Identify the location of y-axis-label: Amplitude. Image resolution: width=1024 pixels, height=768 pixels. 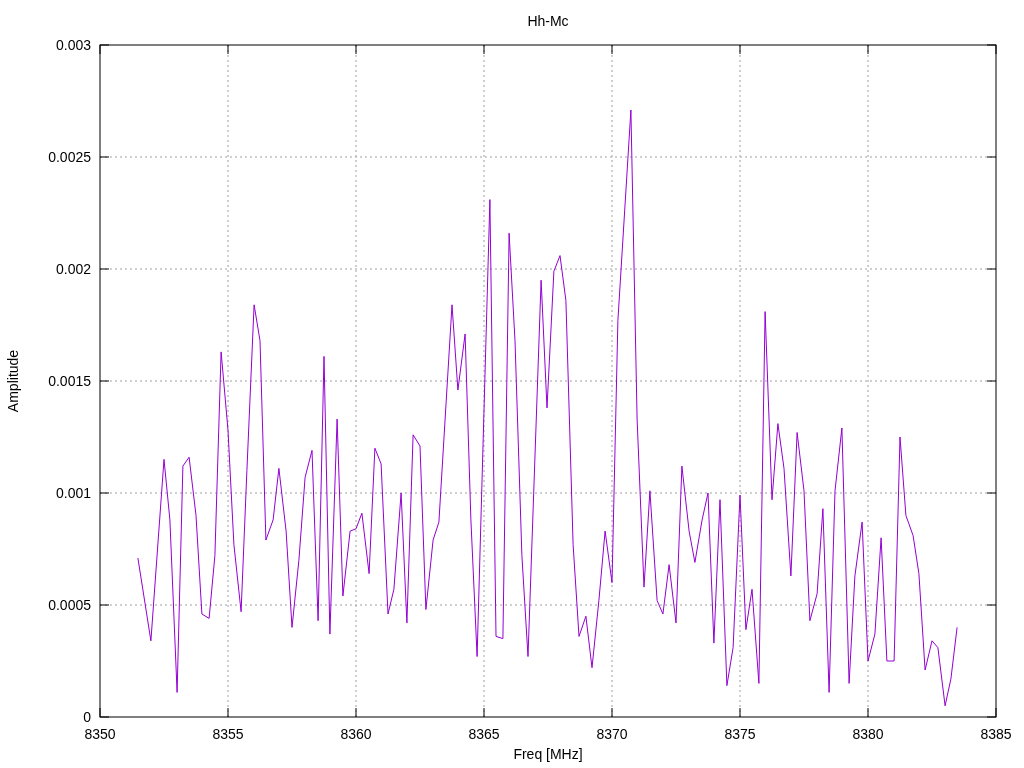
(13, 381).